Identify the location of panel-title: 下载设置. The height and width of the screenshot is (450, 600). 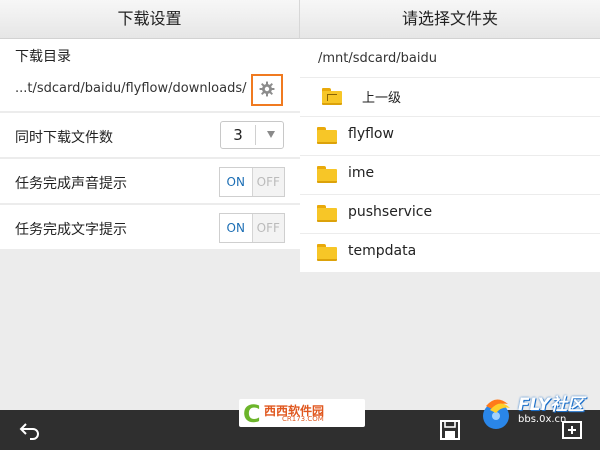
(150, 19).